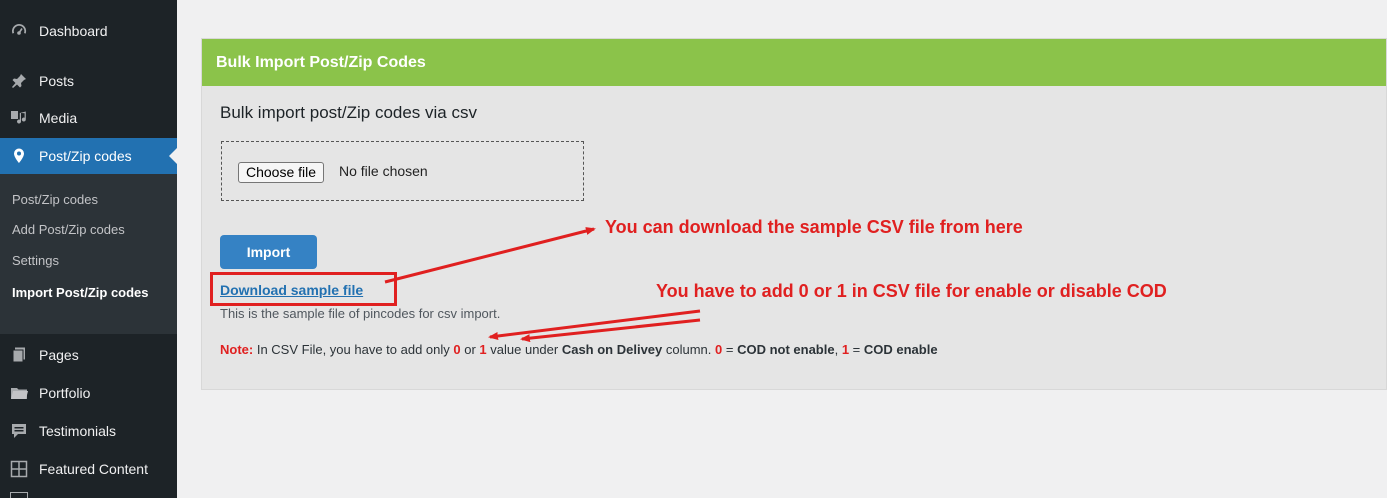 The height and width of the screenshot is (498, 1387). I want to click on sidebar-item-post-zip-codes: Post/Zip codes, so click(88, 156).